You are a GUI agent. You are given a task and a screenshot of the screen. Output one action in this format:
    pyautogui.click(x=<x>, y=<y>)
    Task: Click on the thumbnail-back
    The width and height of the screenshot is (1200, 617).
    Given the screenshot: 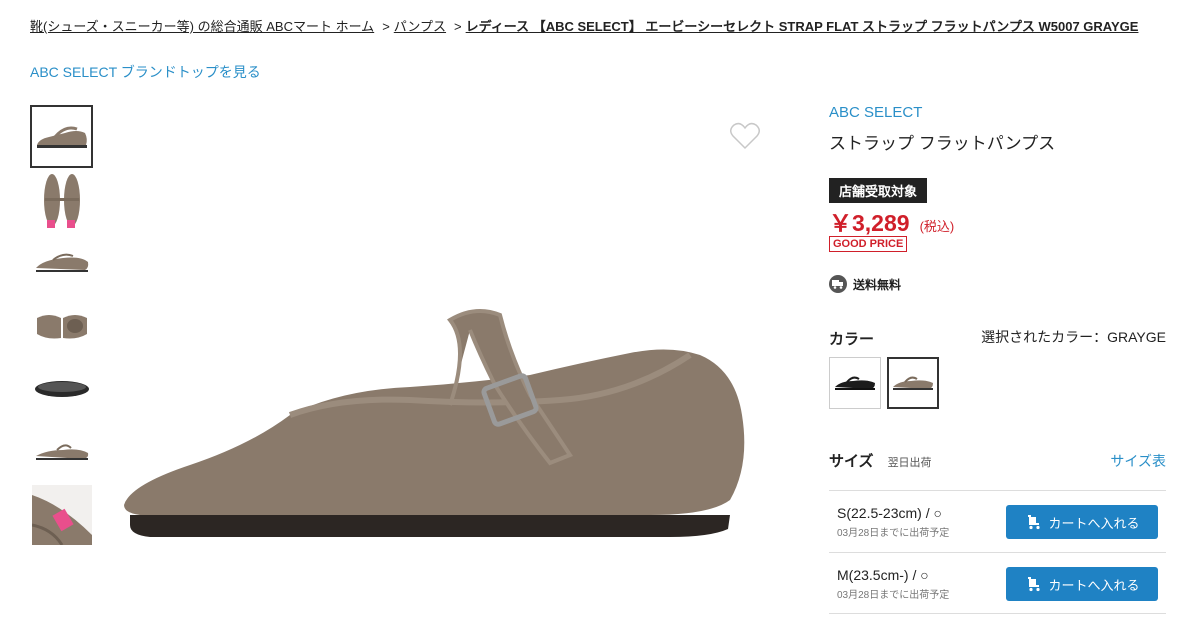 What is the action you would take?
    pyautogui.click(x=61, y=325)
    